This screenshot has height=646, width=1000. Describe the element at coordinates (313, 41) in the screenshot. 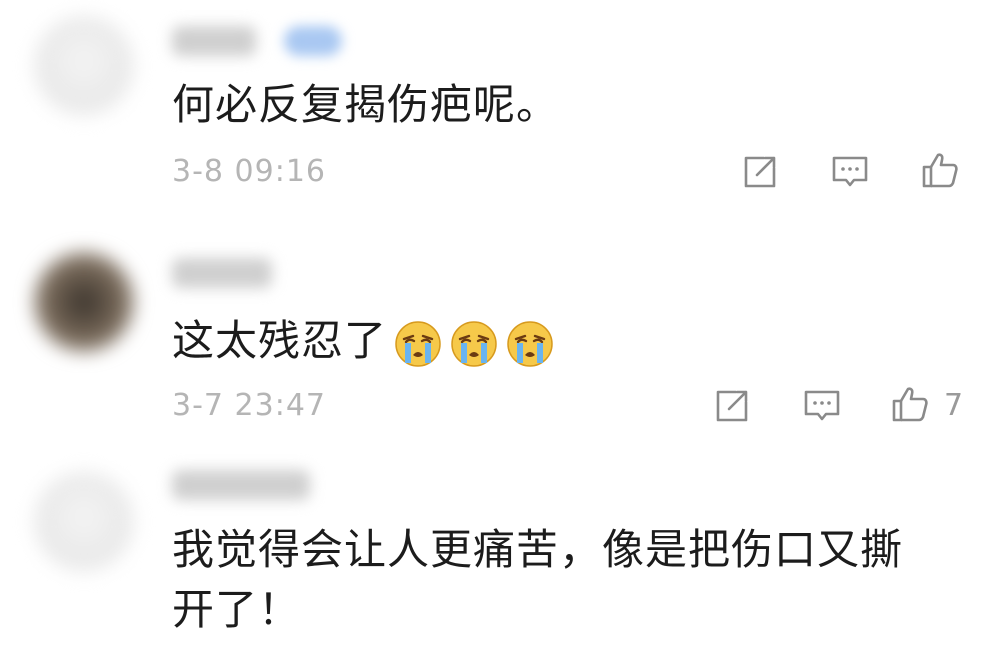

I see `user-badge` at that location.